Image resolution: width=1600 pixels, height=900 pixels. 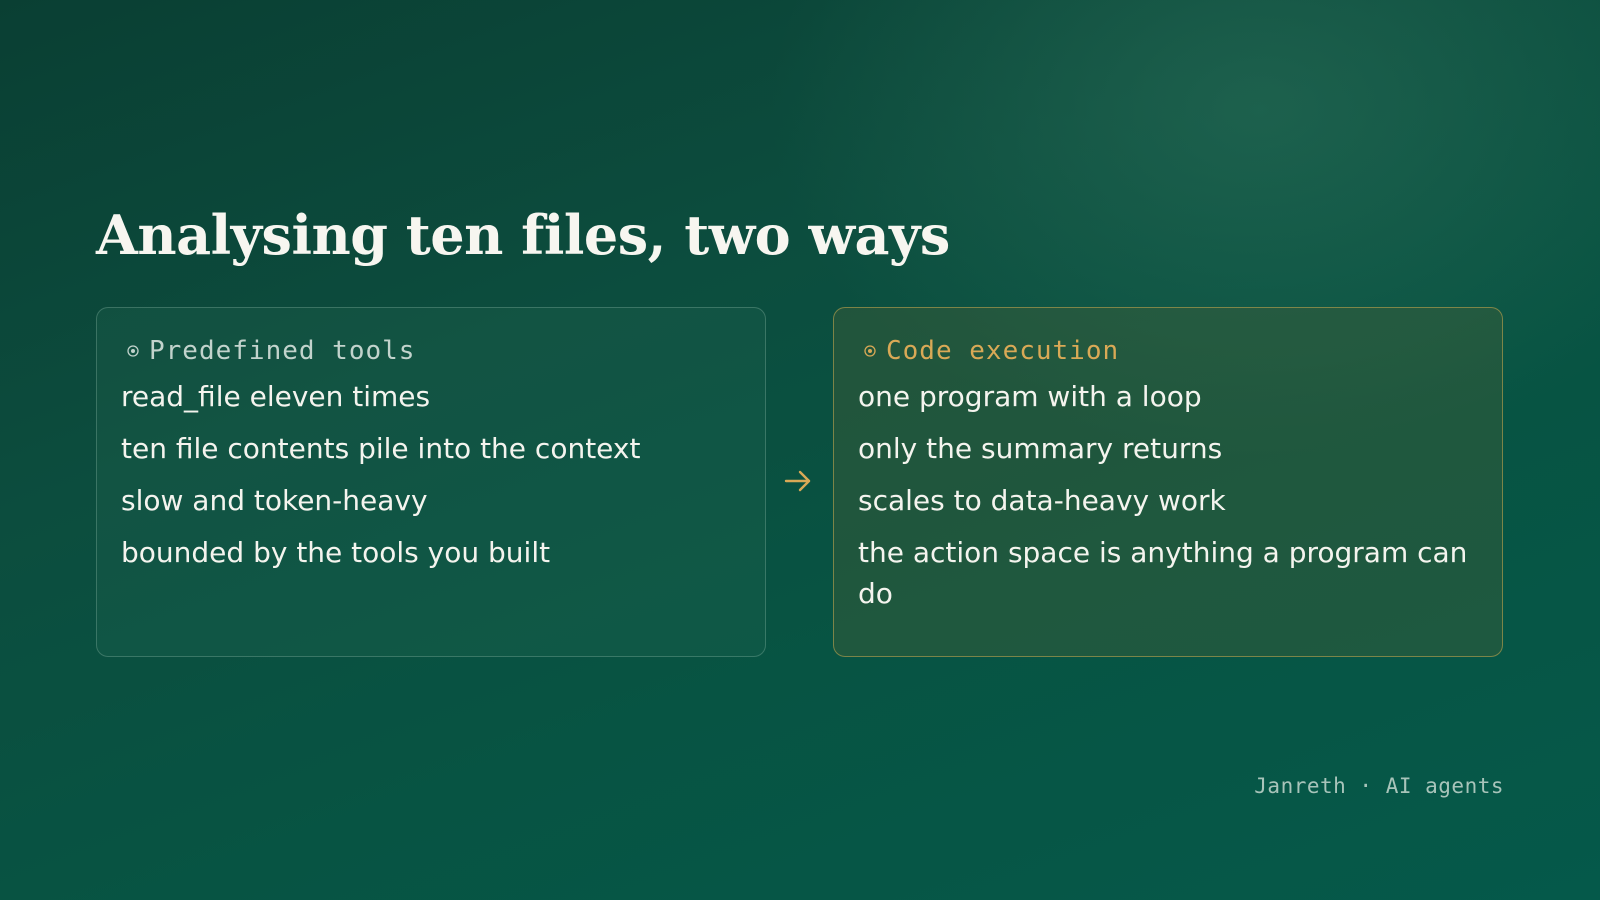 What do you see at coordinates (1042, 500) in the screenshot?
I see `list-item: scales to data-heavy work` at bounding box center [1042, 500].